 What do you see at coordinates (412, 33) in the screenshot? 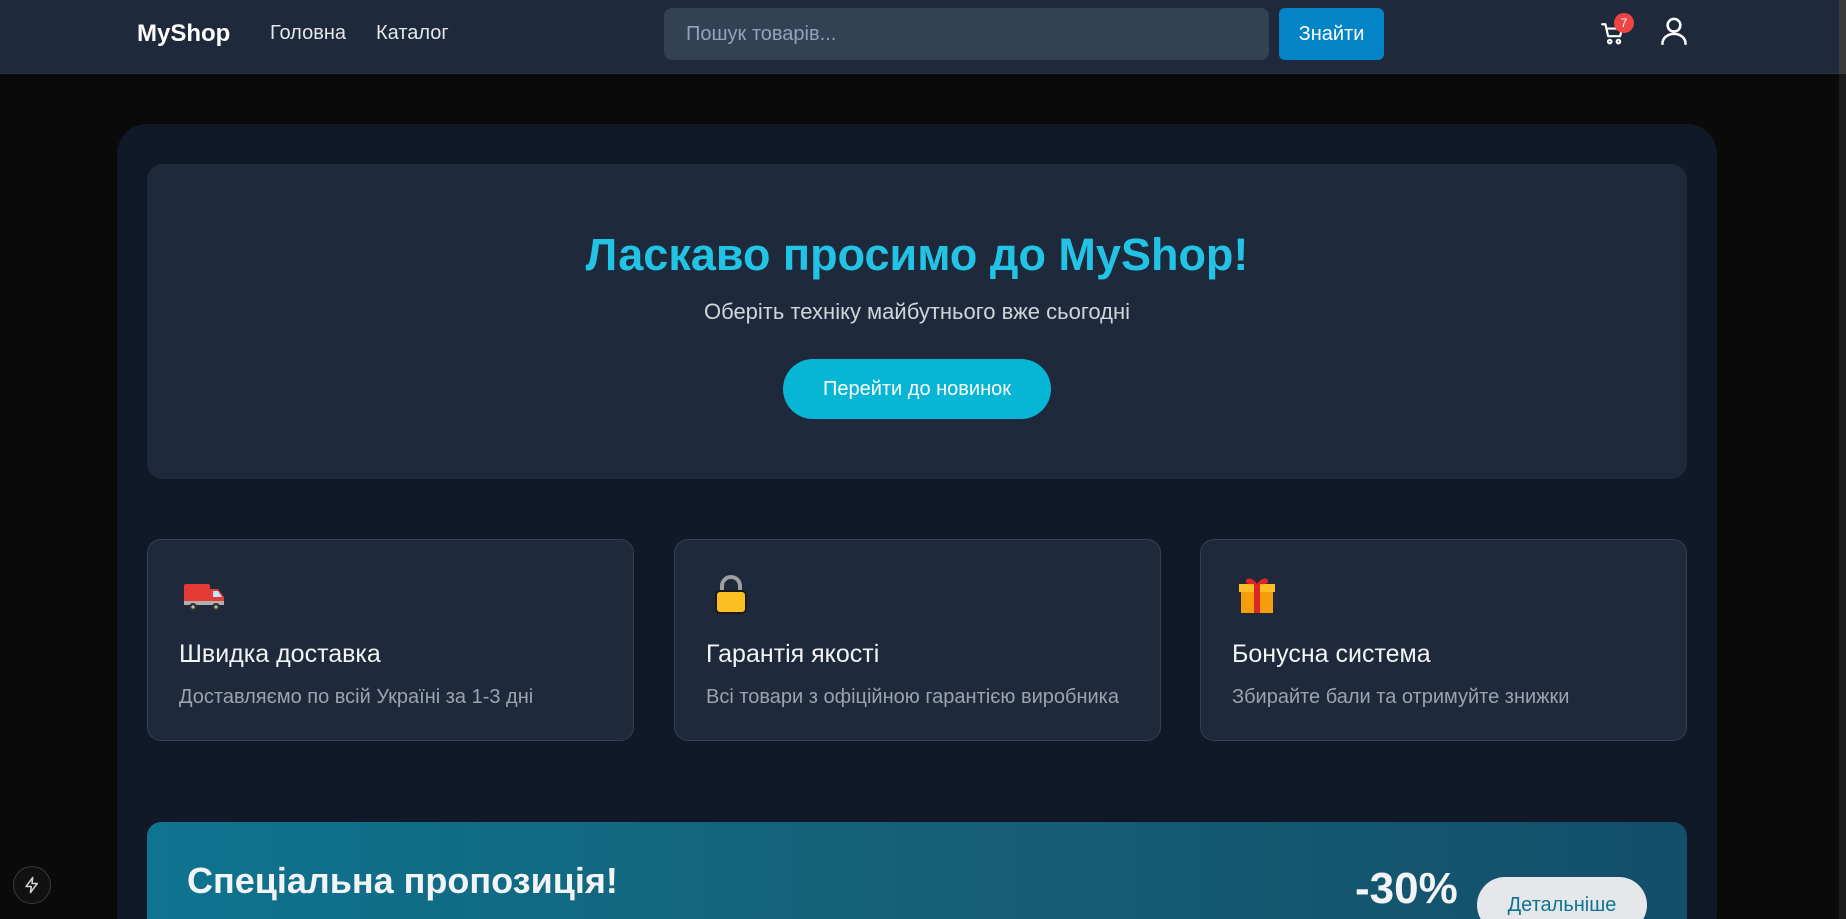
I see `nav-link-catalog: Каталог` at bounding box center [412, 33].